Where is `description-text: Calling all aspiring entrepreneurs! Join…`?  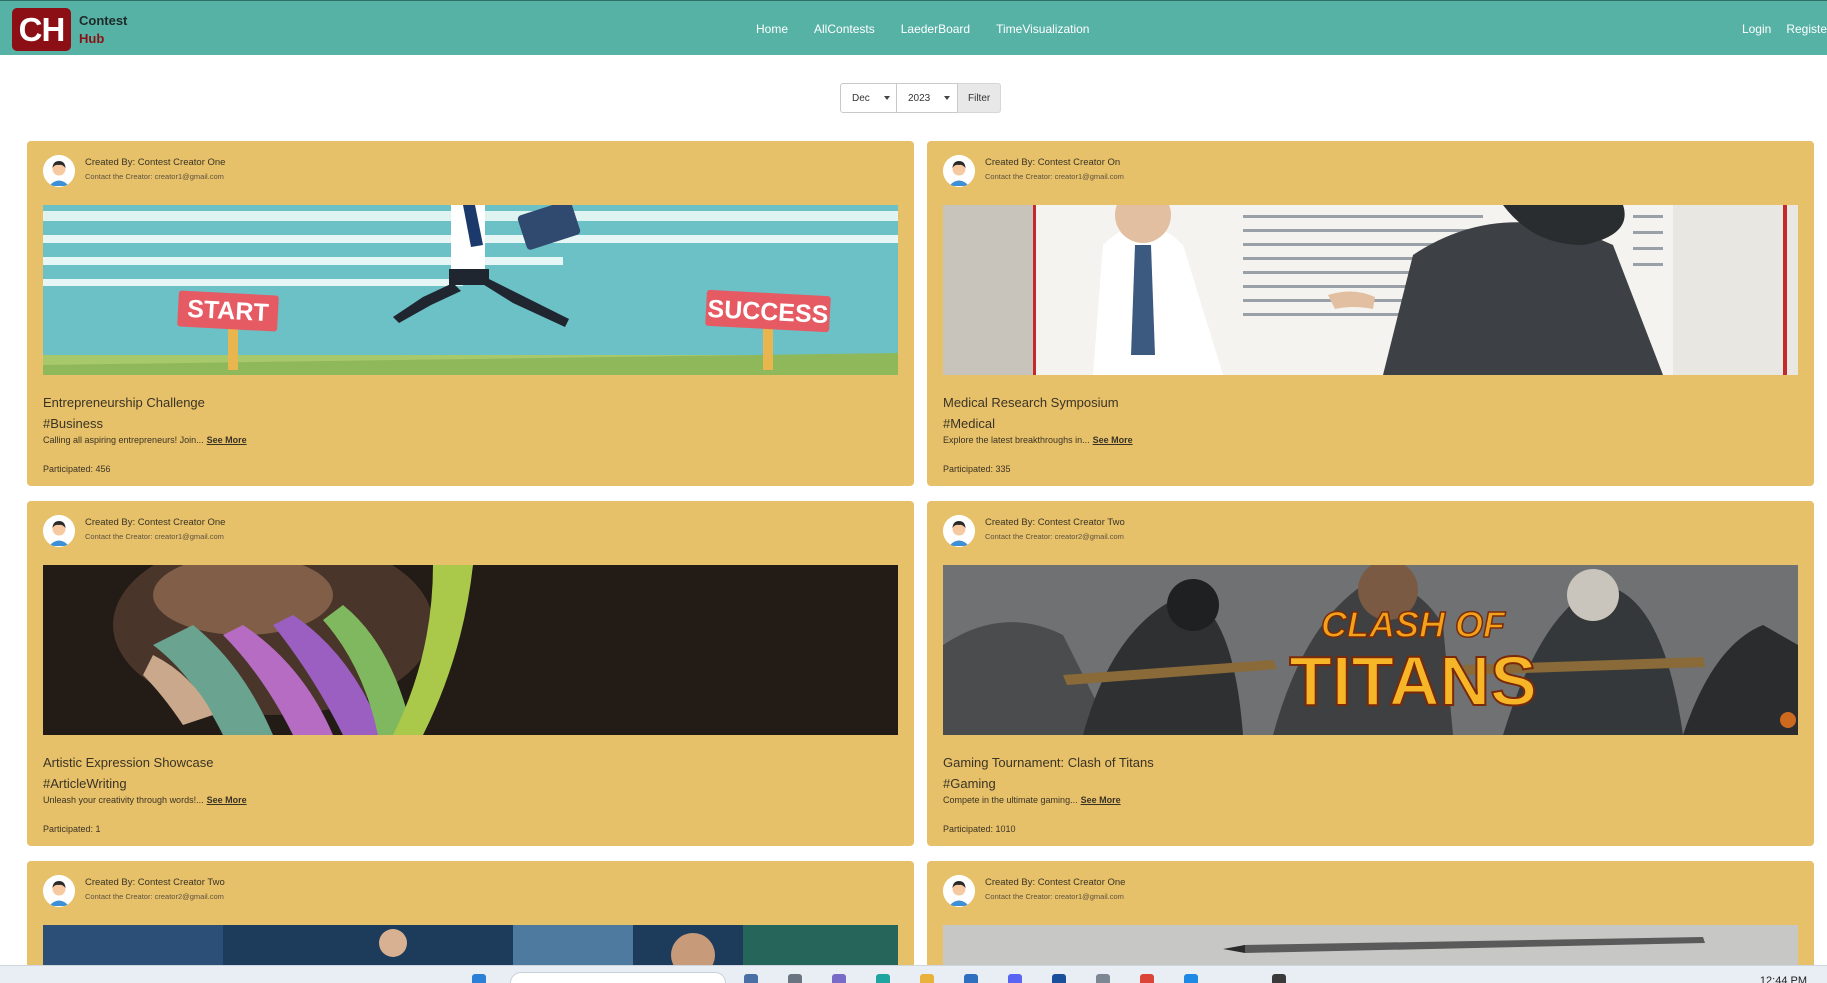 description-text: Calling all aspiring entrepreneurs! Join… is located at coordinates (123, 440).